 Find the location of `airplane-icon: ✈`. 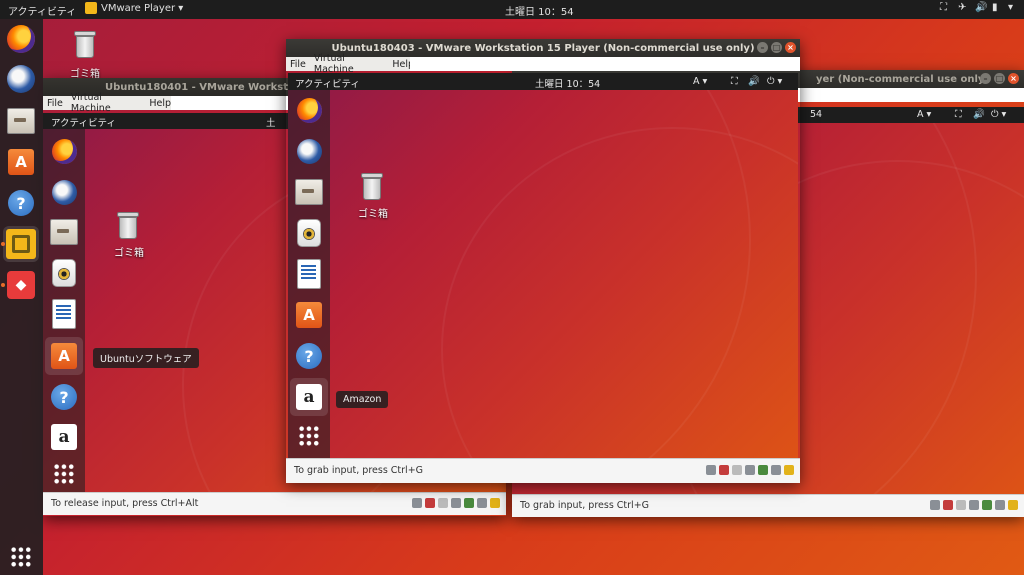

airplane-icon: ✈ is located at coordinates (962, 7).